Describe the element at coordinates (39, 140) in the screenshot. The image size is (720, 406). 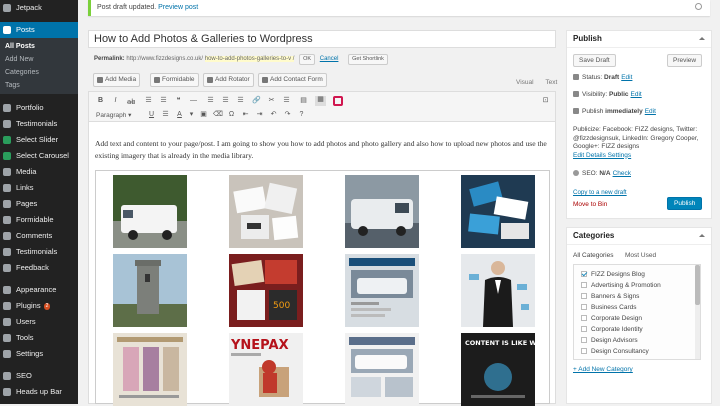
I see `sidebar-item-select-slider: Select Slider` at that location.